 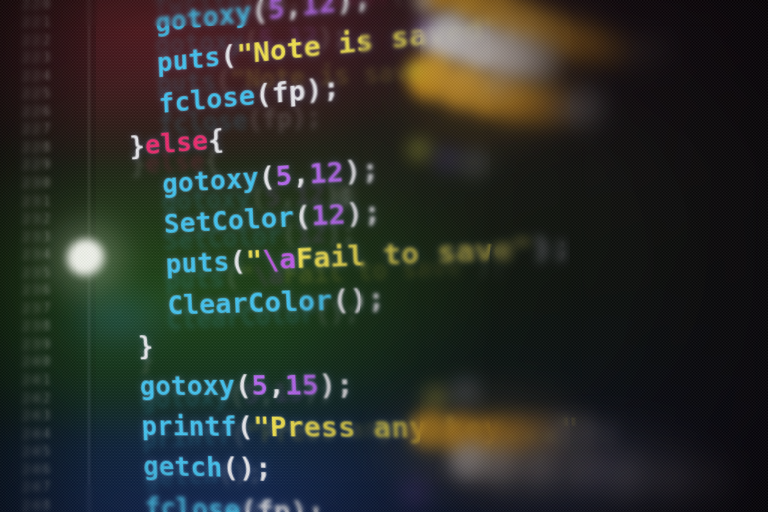 I want to click on depth-of-field-top, so click(x=414, y=13).